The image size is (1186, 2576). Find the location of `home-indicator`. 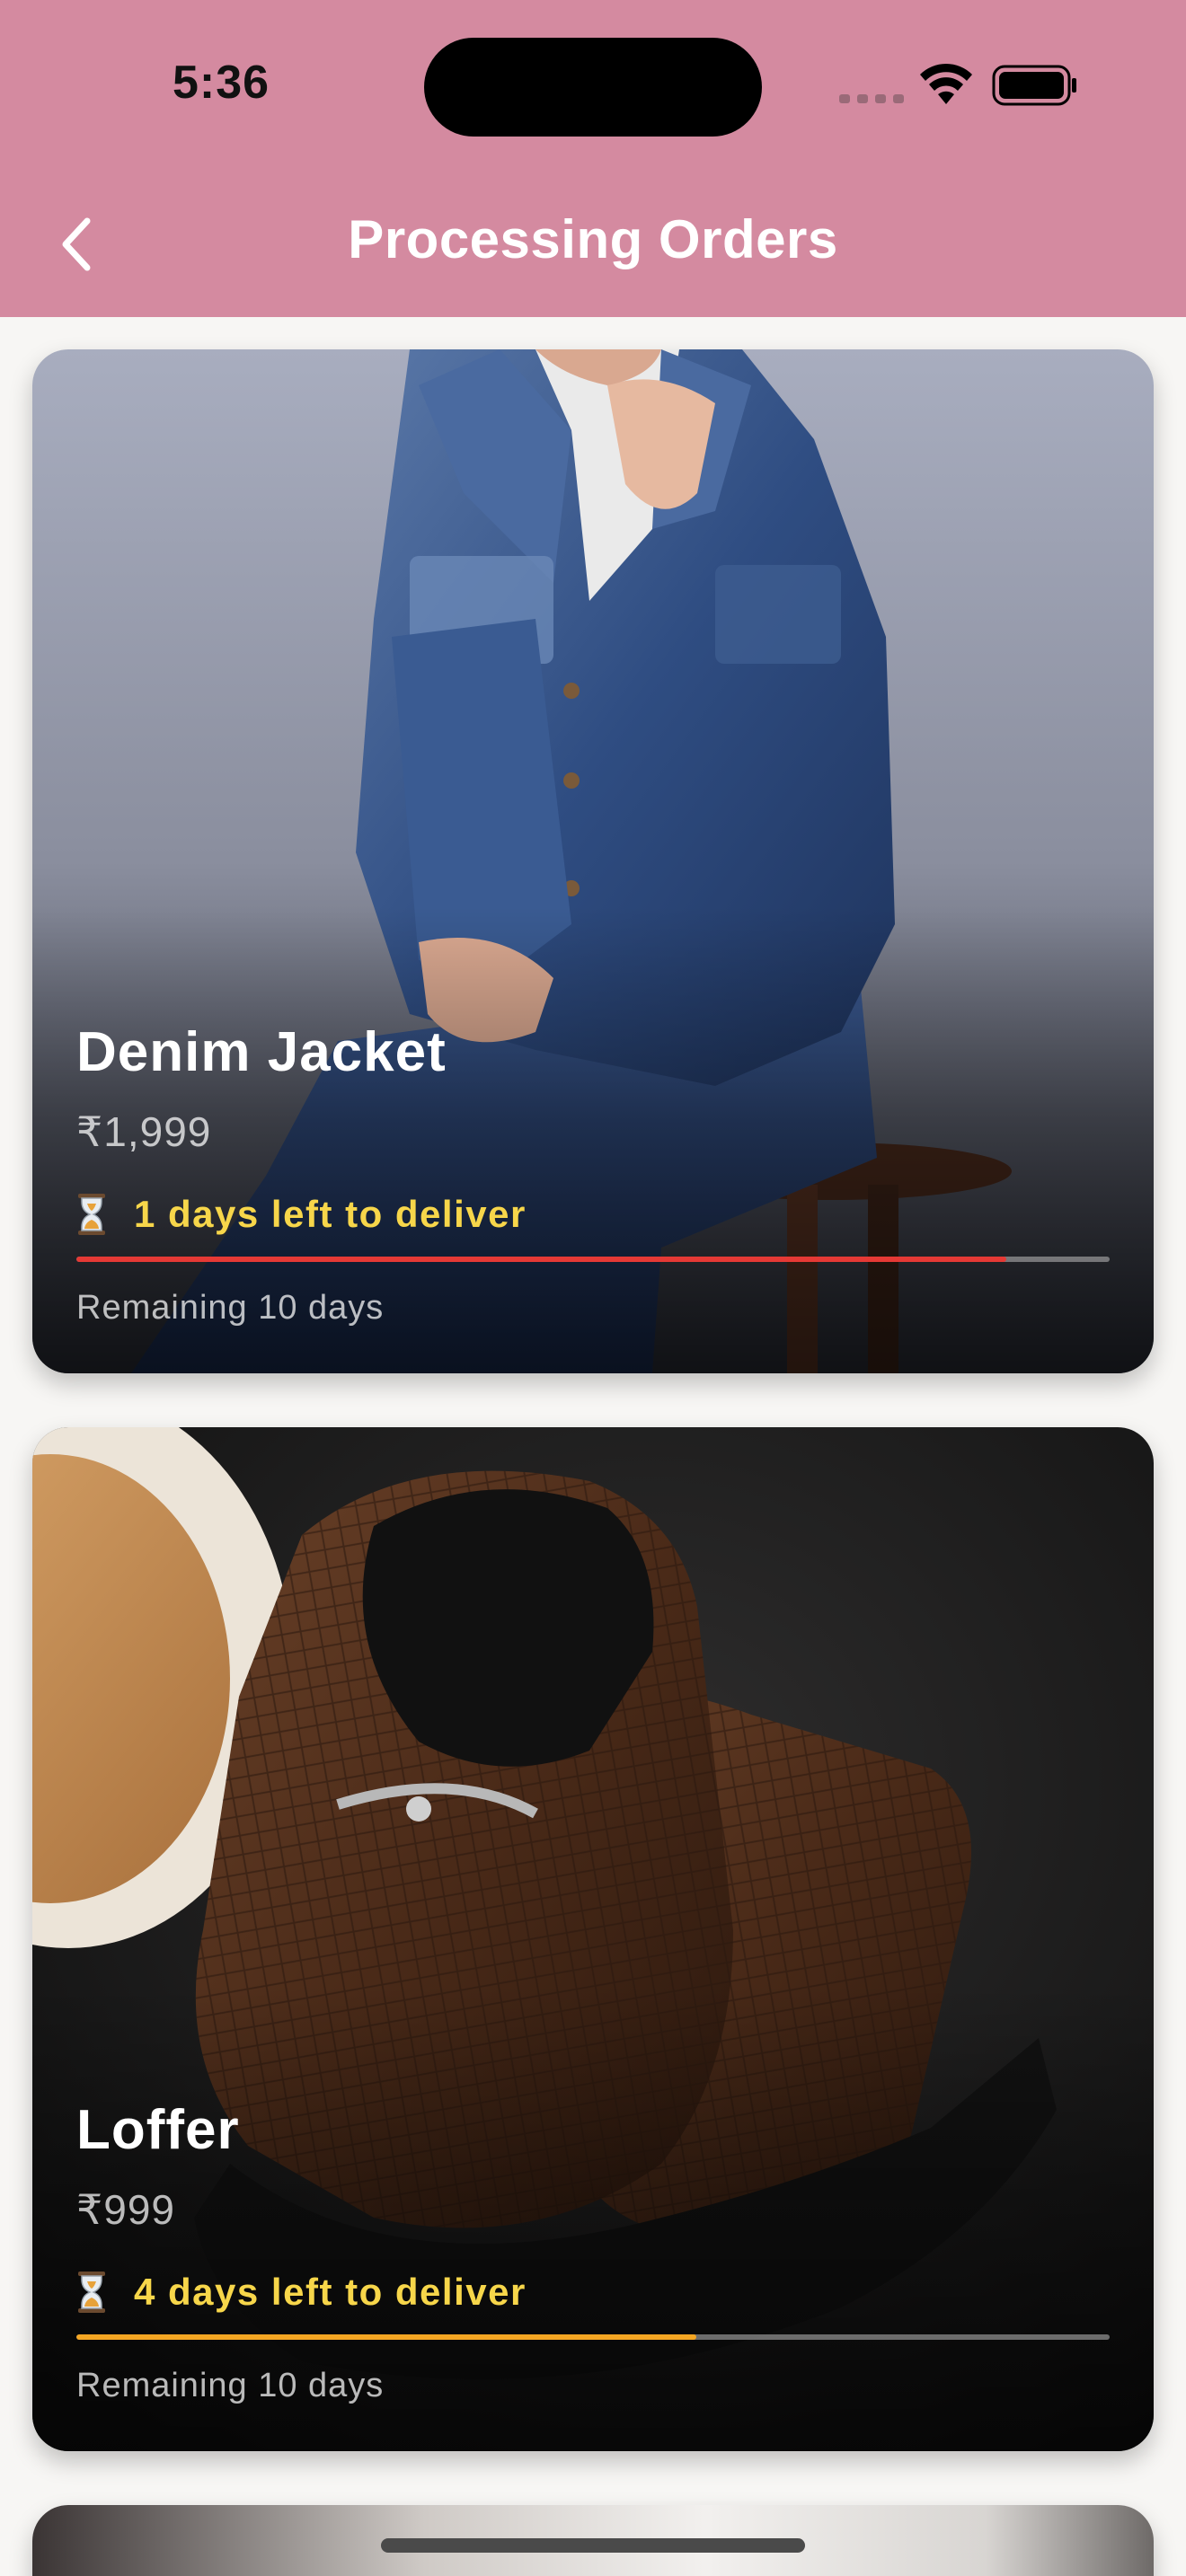

home-indicator is located at coordinates (593, 2545).